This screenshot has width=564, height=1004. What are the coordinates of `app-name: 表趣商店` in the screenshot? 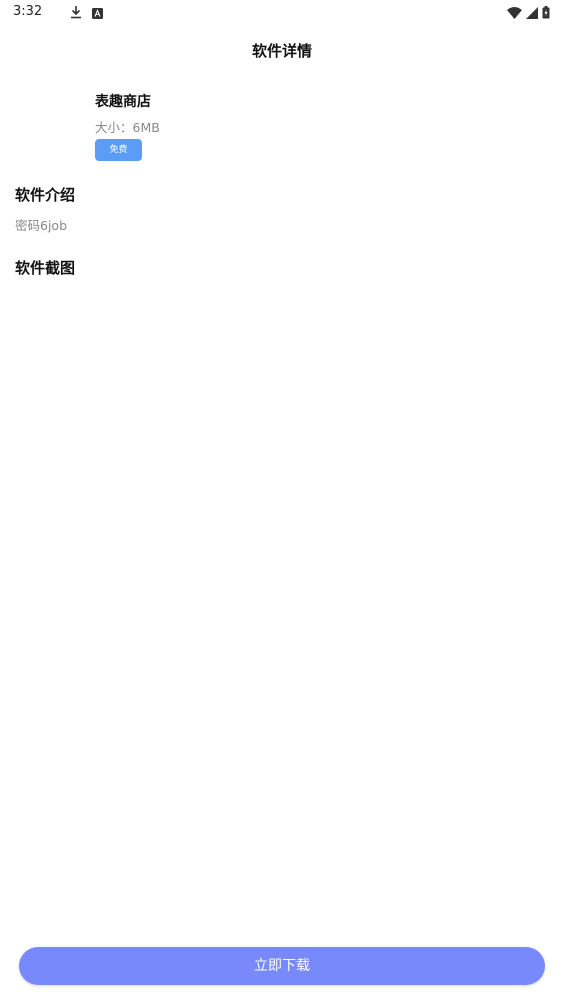 It's located at (123, 102).